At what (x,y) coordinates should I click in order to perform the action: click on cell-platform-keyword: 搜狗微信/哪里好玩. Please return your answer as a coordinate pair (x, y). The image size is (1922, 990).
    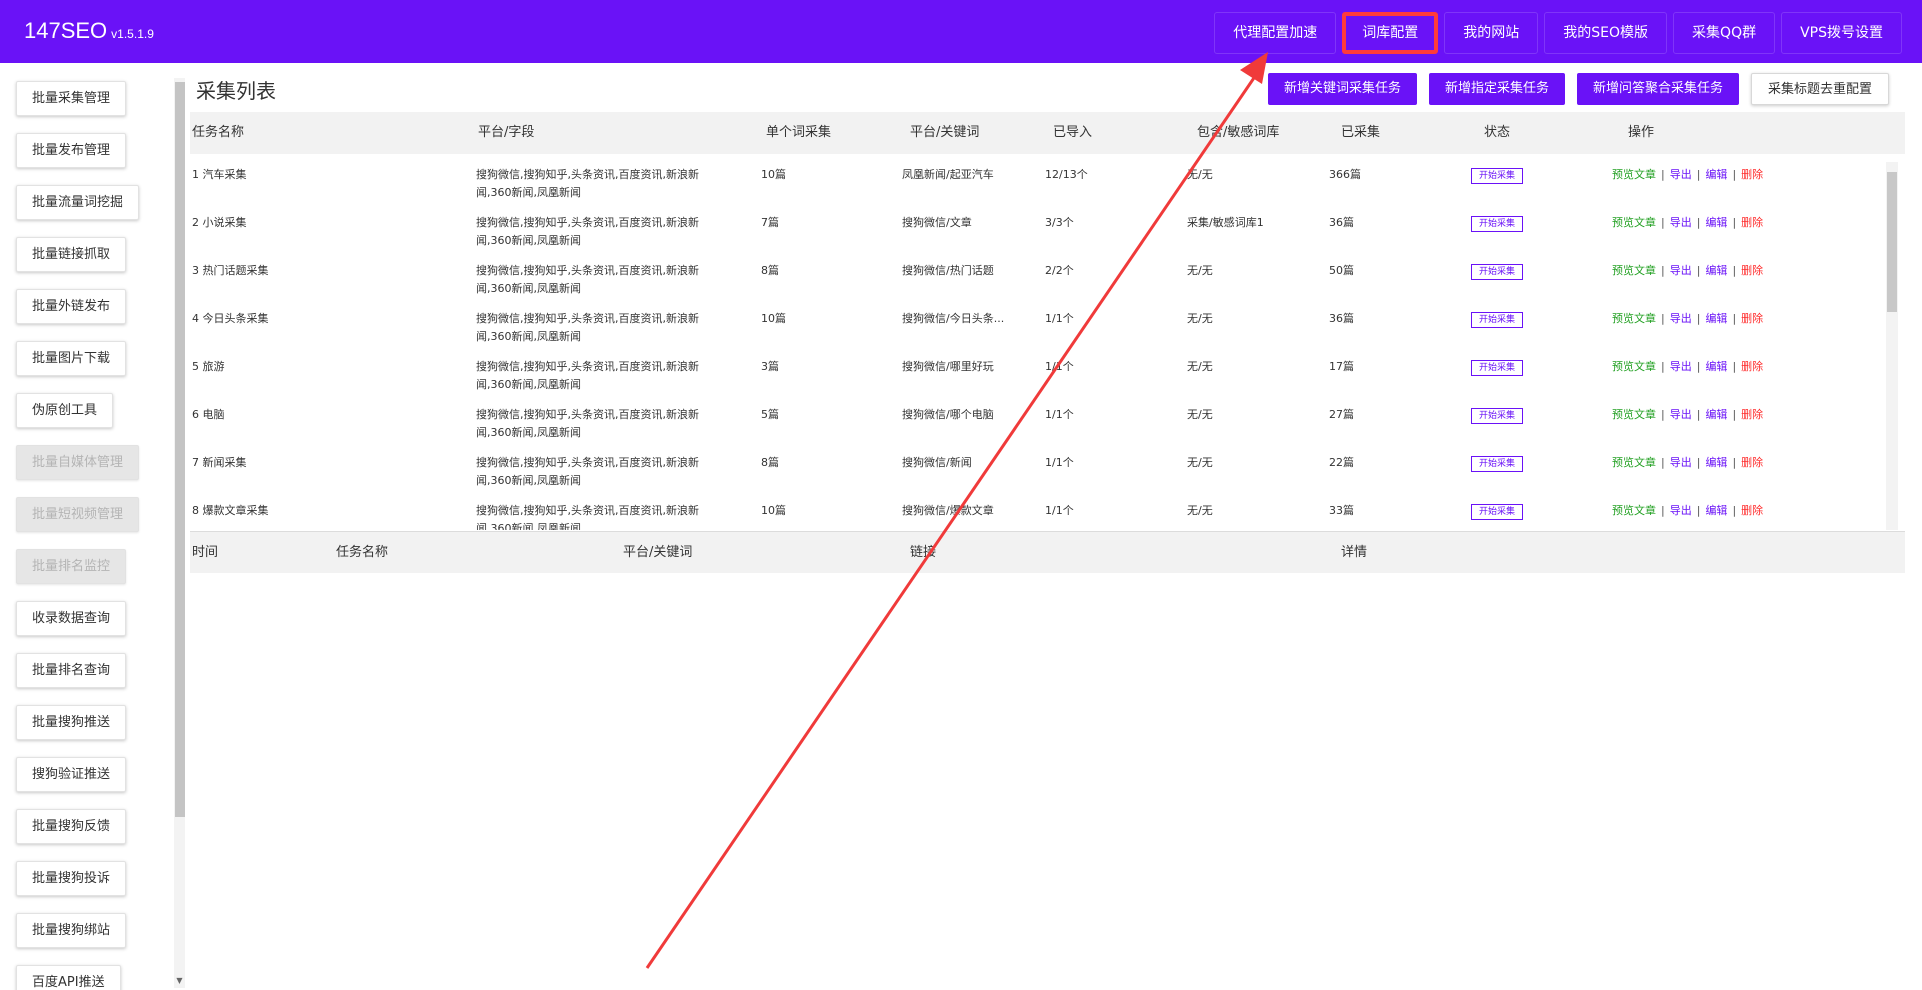
    Looking at the image, I should click on (948, 366).